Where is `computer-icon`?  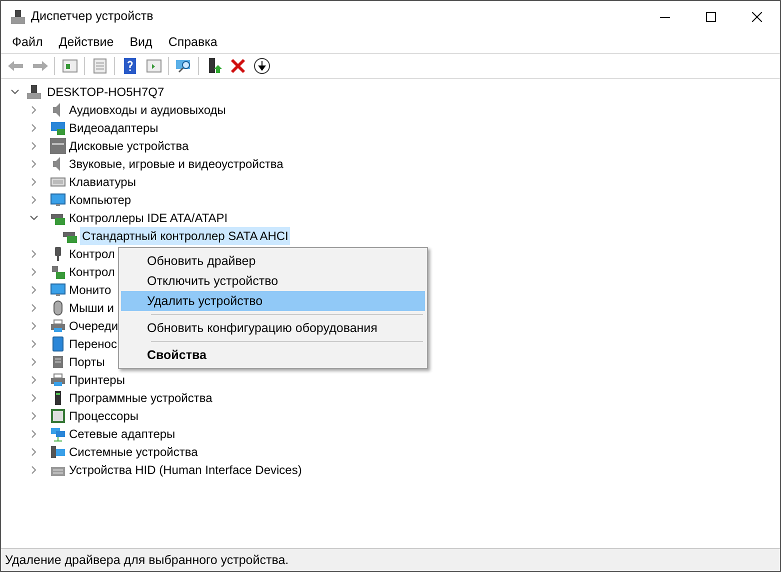 computer-icon is located at coordinates (34, 92).